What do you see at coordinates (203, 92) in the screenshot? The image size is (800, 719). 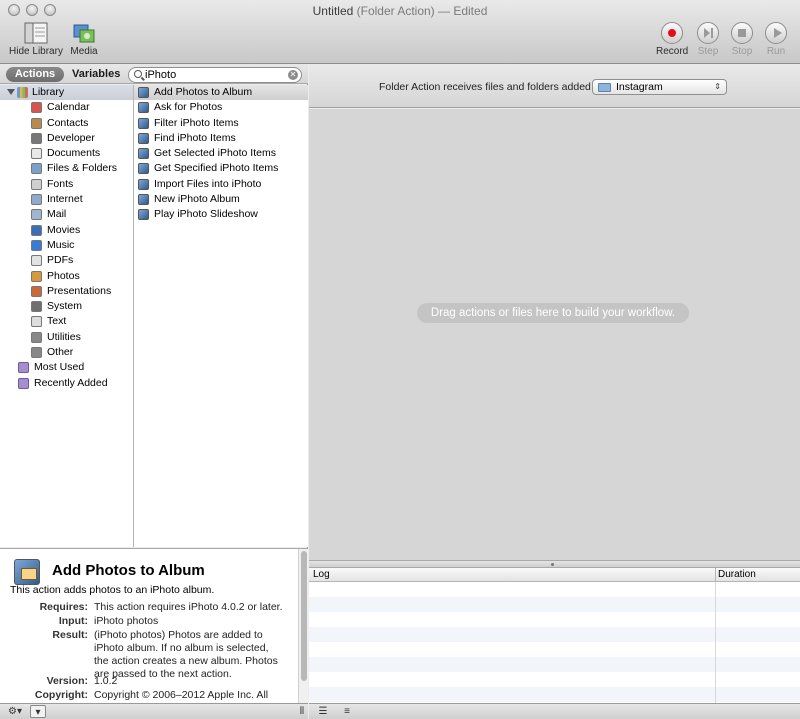 I see `action-label: Add Photos to Album` at bounding box center [203, 92].